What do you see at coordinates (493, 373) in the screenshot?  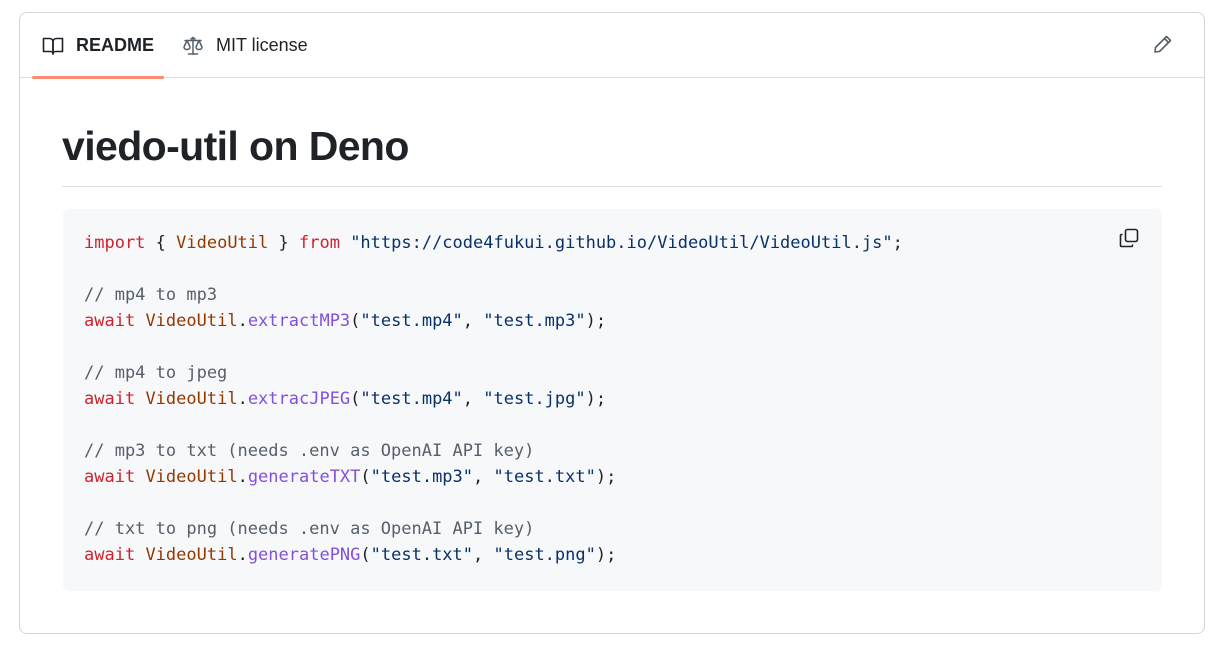 I see `code-line-comment: // mp4 to jpeg` at bounding box center [493, 373].